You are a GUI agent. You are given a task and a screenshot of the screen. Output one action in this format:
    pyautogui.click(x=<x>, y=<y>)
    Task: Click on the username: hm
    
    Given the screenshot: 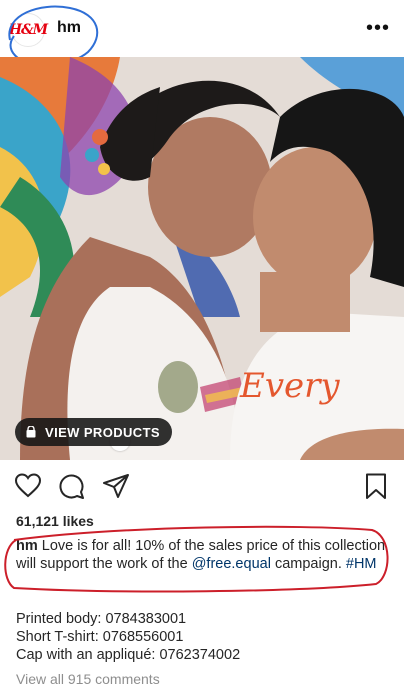 What is the action you would take?
    pyautogui.click(x=69, y=28)
    